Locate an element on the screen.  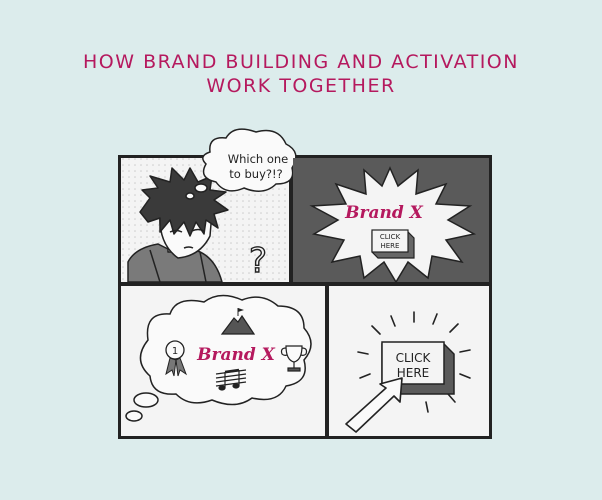
rosette-label: 1 is located at coordinates (175, 351).